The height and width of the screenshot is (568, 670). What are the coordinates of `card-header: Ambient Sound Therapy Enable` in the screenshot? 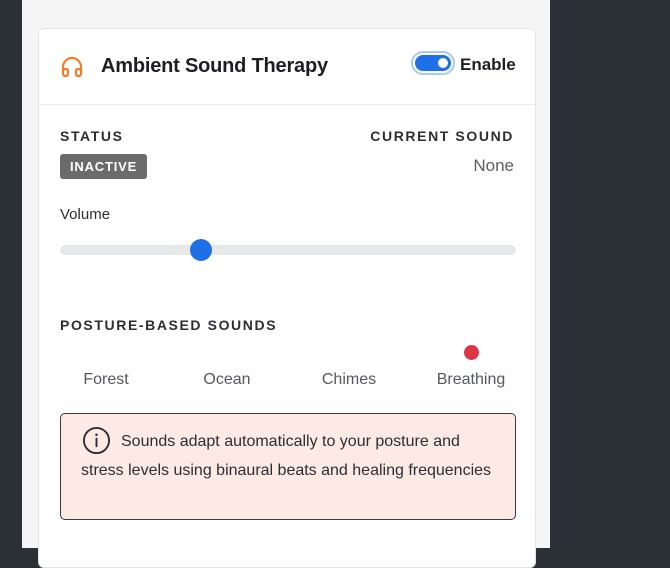 It's located at (287, 67).